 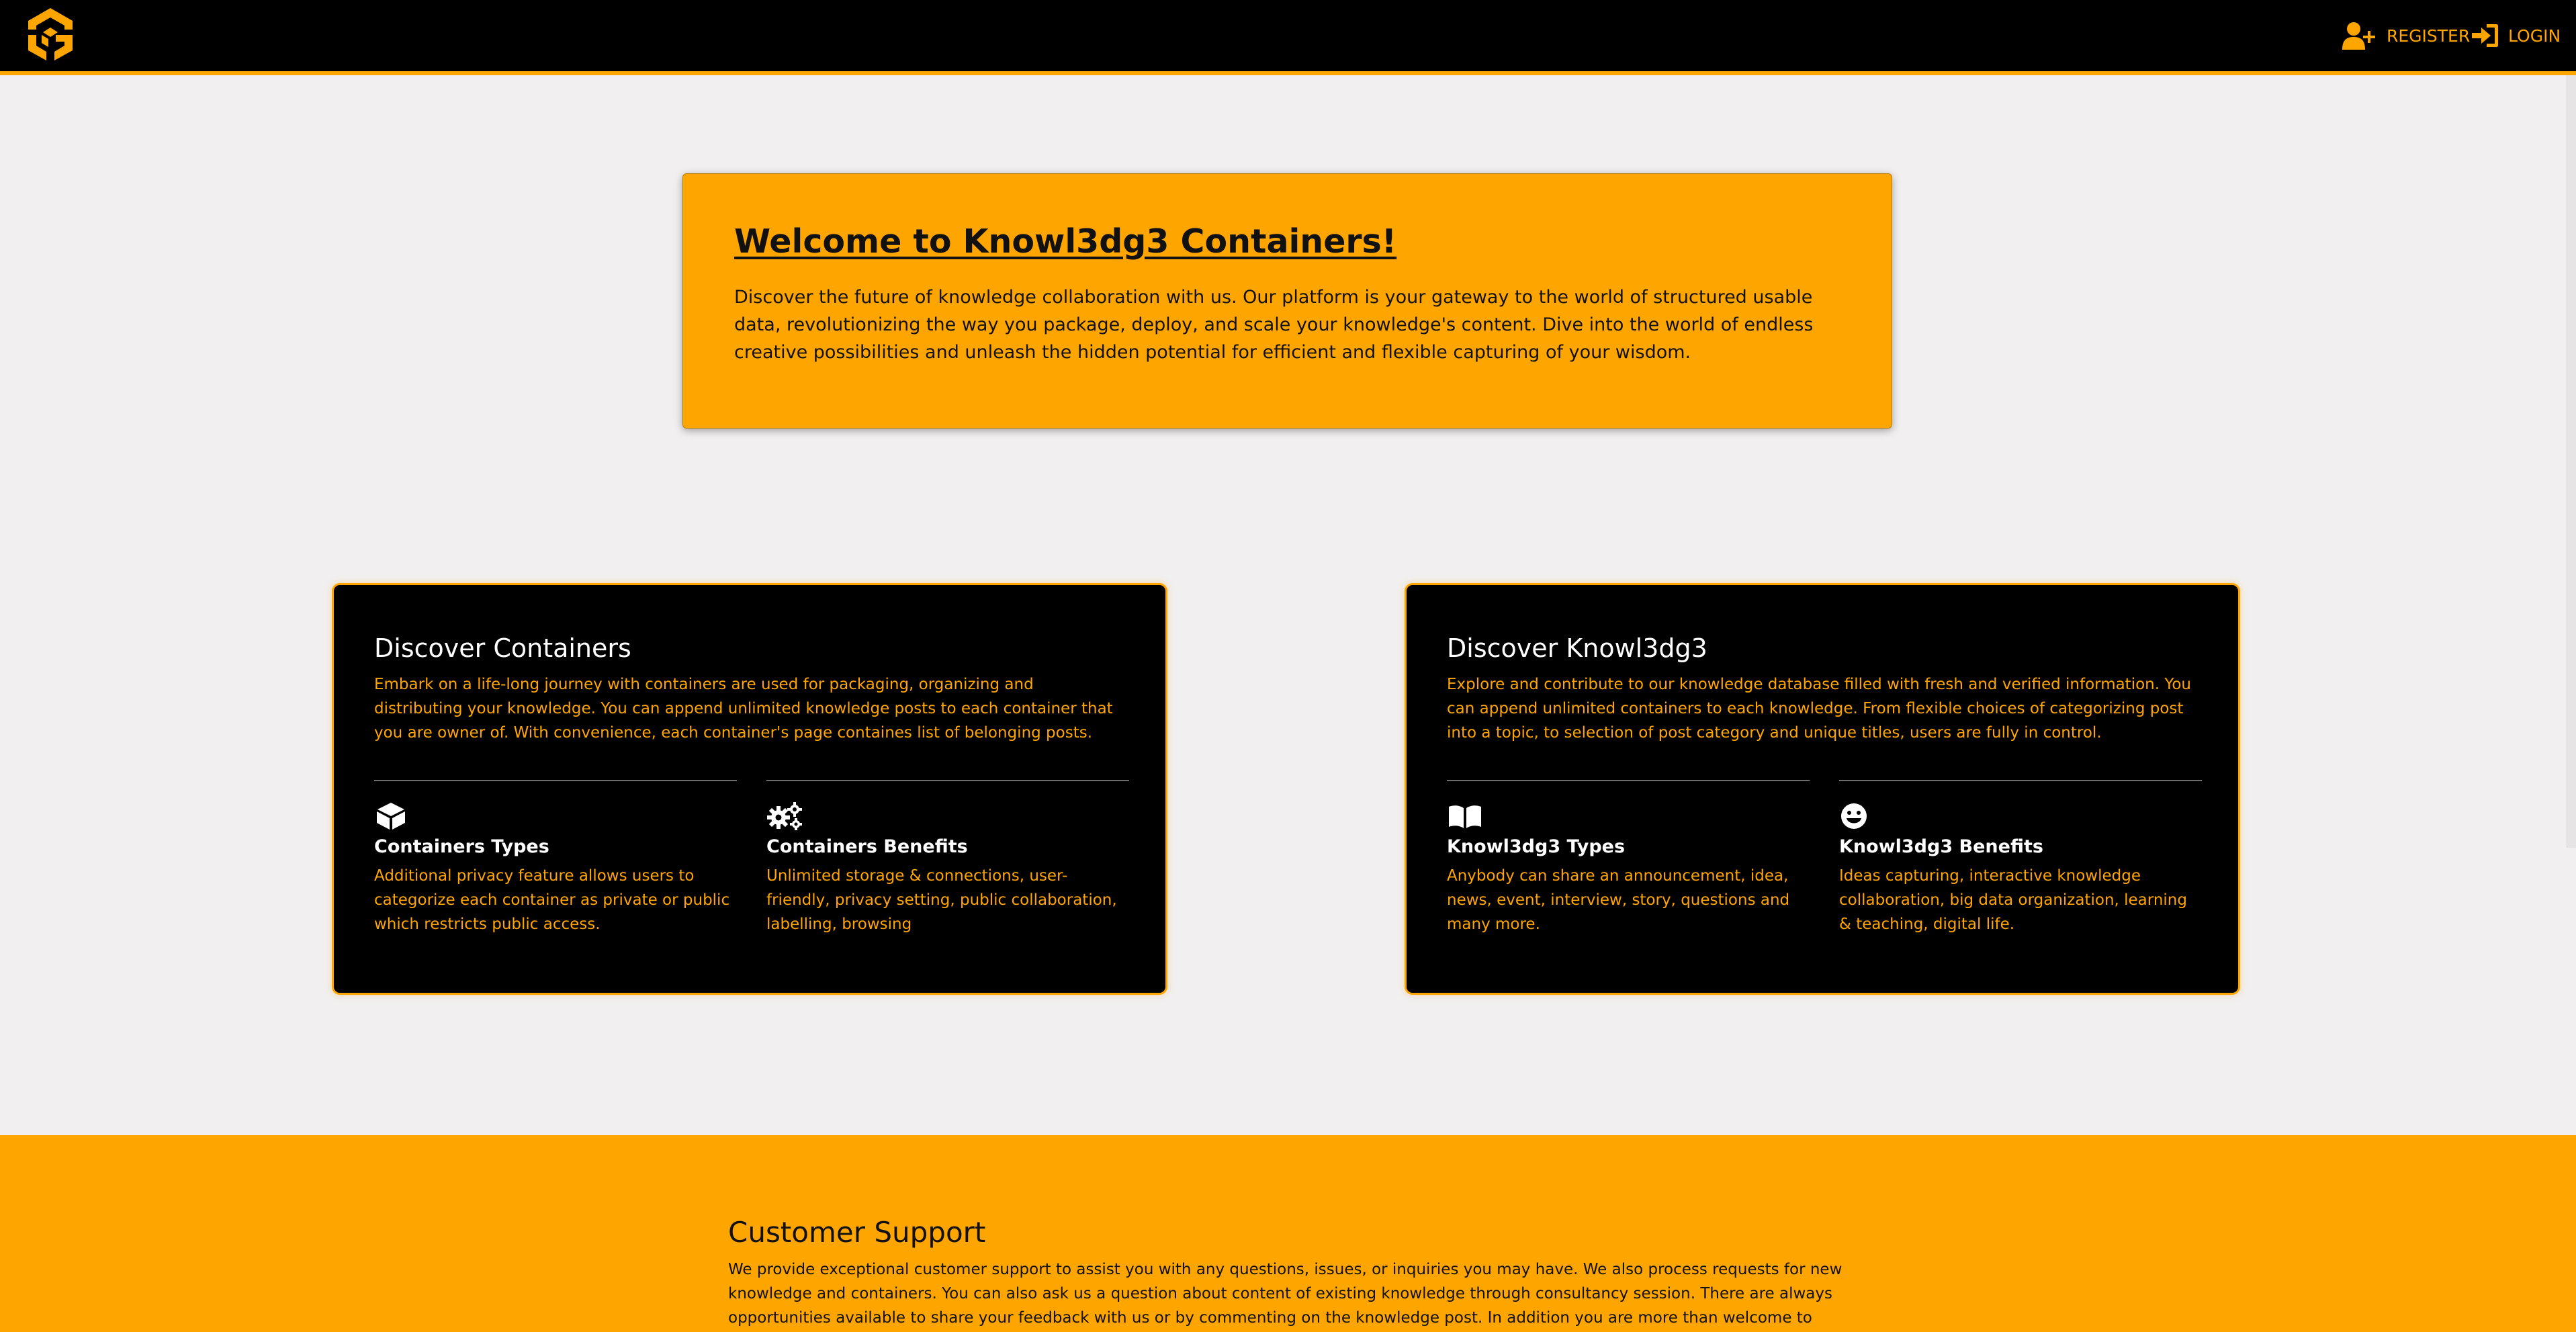 I want to click on cube-icon, so click(x=391, y=817).